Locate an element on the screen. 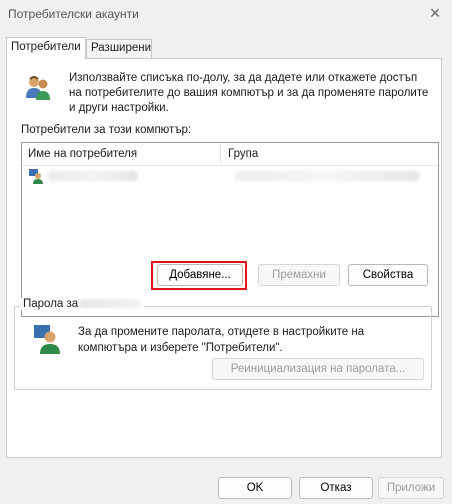 This screenshot has height=504, width=452. users-list-label: Потребители за този компютър: is located at coordinates (106, 130).